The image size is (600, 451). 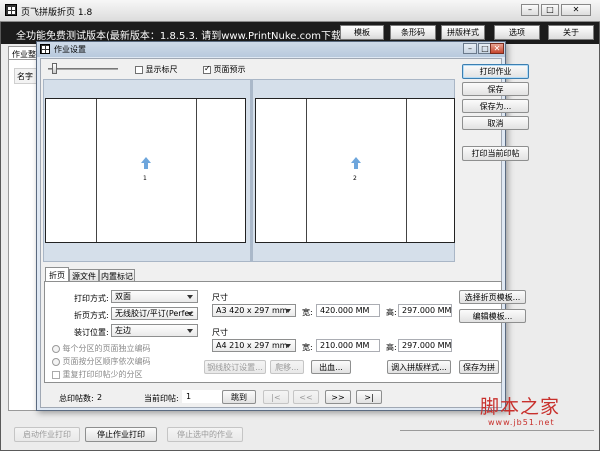 What do you see at coordinates (76, 398) in the screenshot?
I see `total-signatures-label: 总印帖数:` at bounding box center [76, 398].